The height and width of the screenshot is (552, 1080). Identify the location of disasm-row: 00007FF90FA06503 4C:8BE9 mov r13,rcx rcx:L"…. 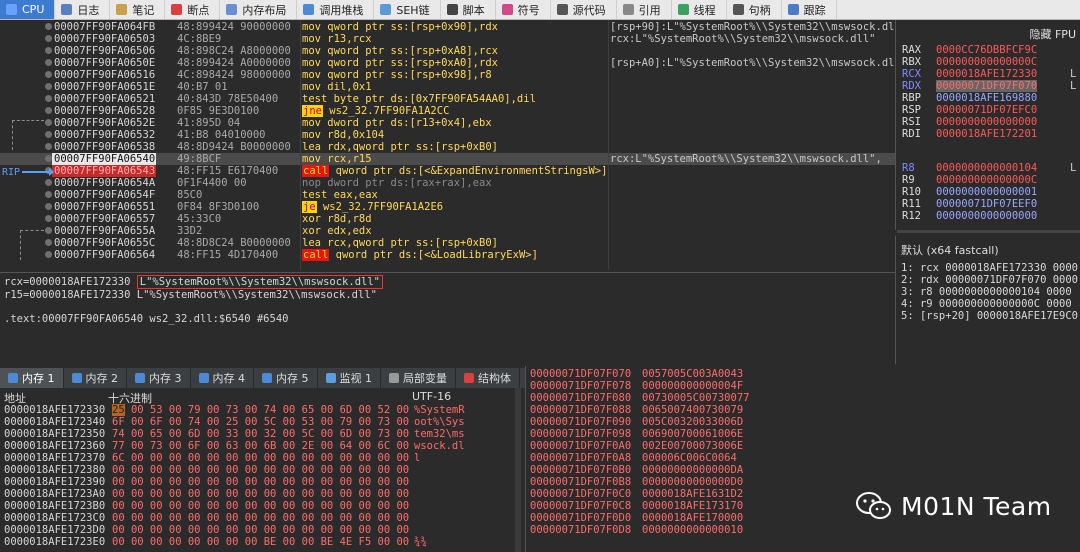
(447, 39).